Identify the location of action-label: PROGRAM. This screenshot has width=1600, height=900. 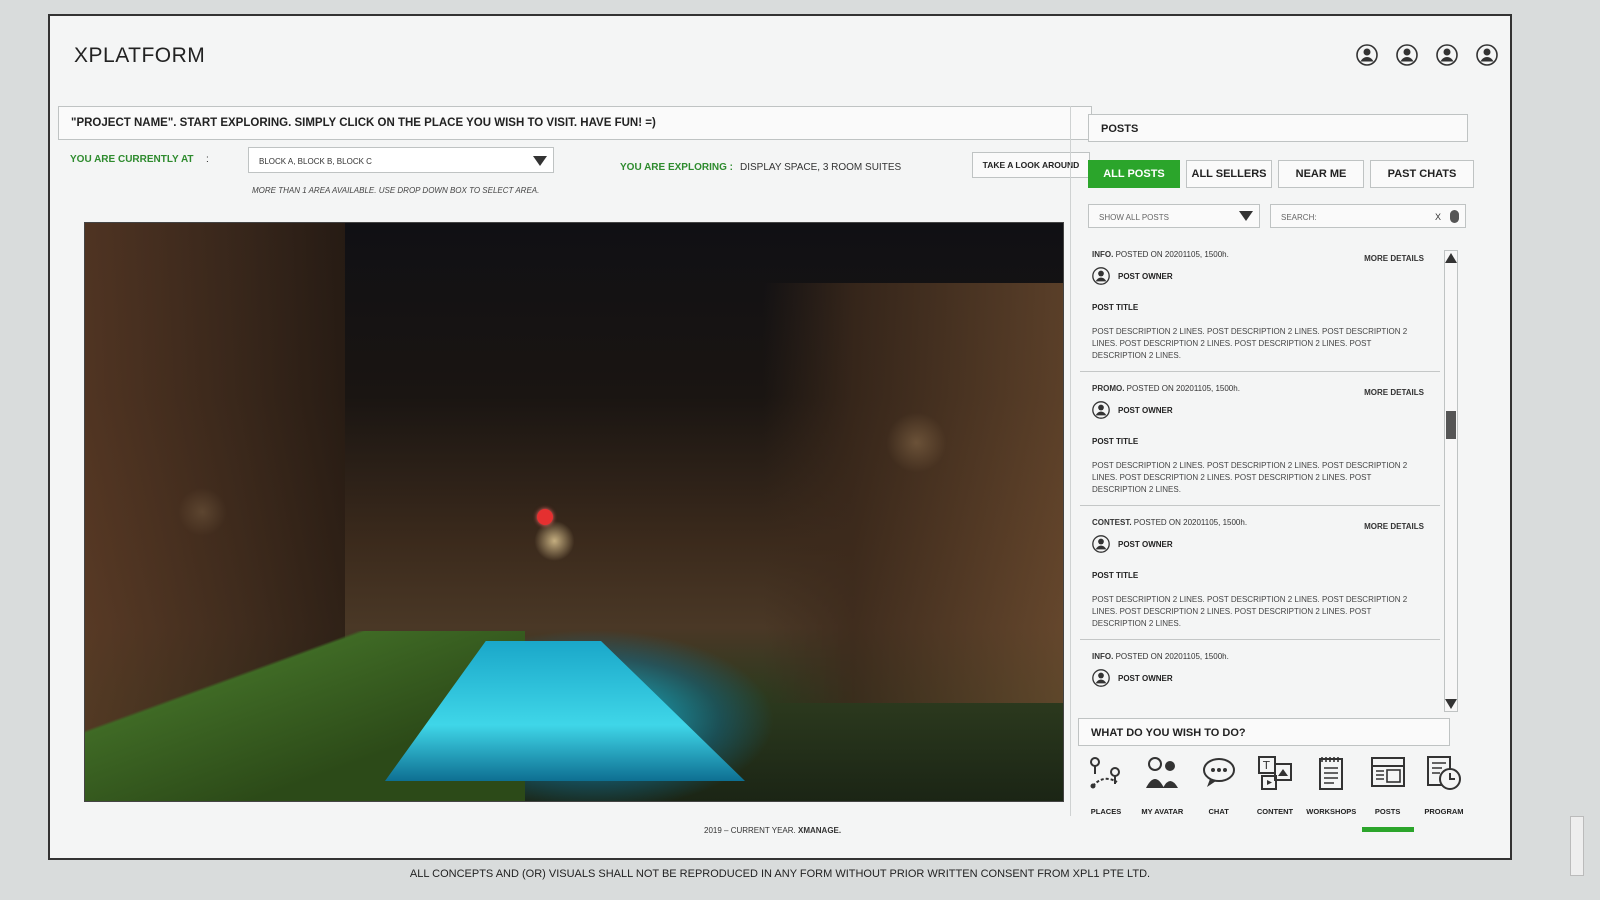
(1444, 811).